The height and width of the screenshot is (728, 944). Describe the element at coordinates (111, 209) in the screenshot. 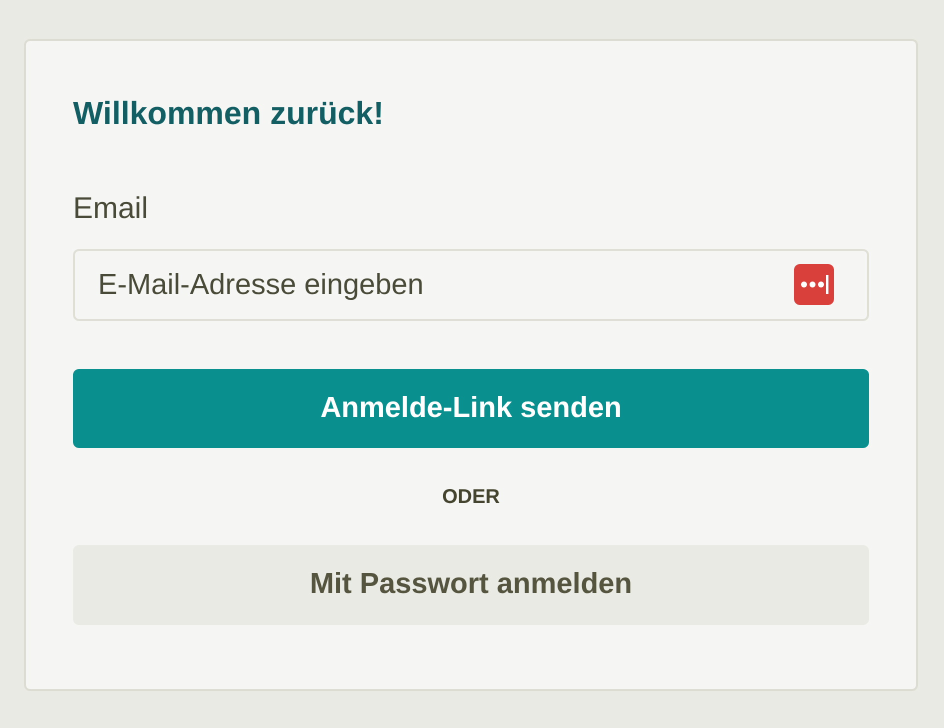

I see `email-label: Email` at that location.